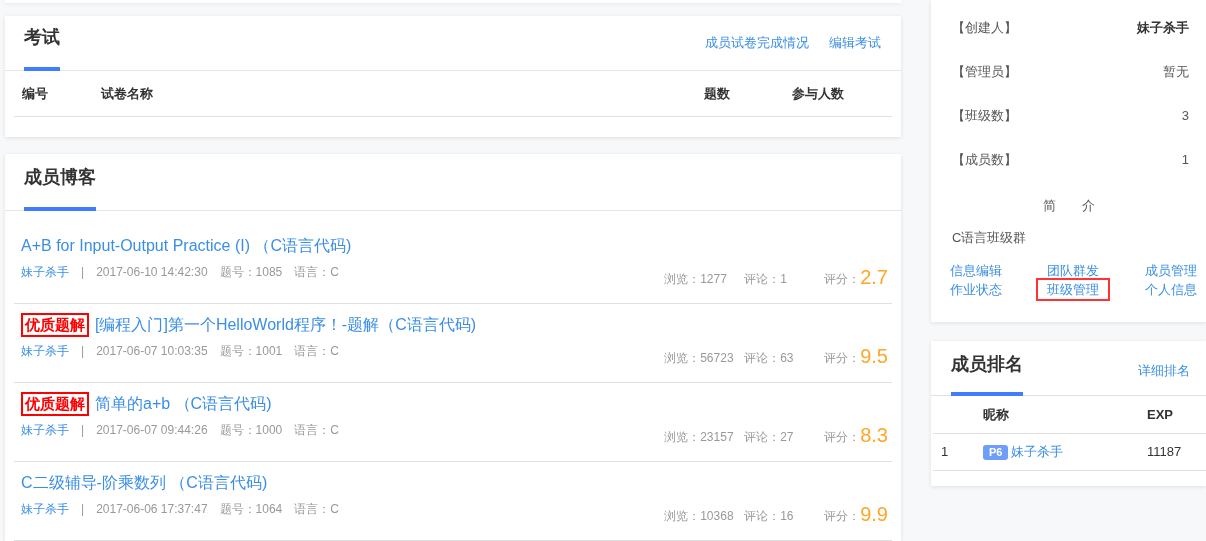  What do you see at coordinates (1049, 206) in the screenshot?
I see `intro-heading: 简` at bounding box center [1049, 206].